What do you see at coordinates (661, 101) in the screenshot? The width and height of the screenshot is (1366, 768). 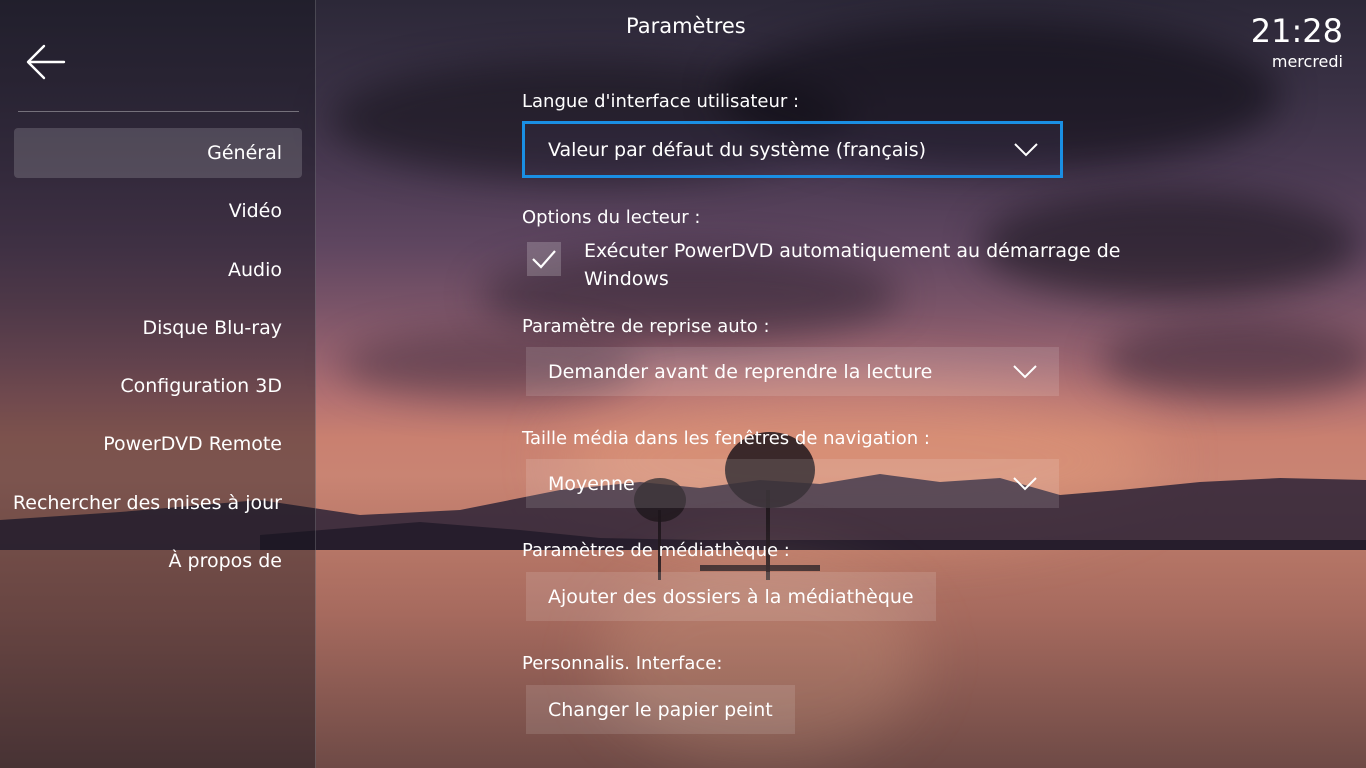 I see `language-label: Langue d'interface utilisateur :` at bounding box center [661, 101].